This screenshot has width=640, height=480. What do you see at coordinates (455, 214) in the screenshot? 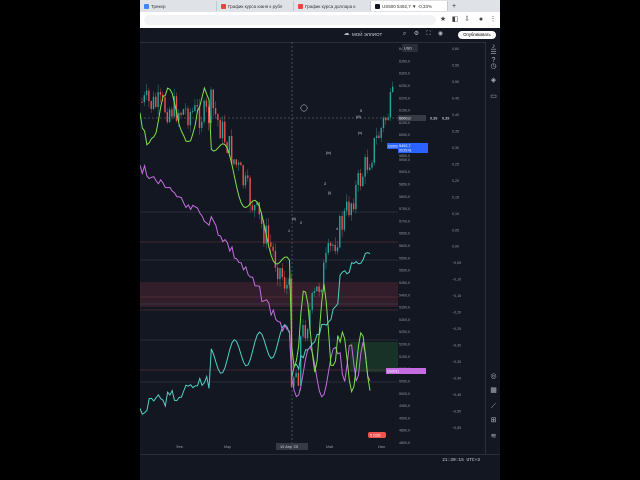
I see `indicator-tick: 0,10` at bounding box center [455, 214].